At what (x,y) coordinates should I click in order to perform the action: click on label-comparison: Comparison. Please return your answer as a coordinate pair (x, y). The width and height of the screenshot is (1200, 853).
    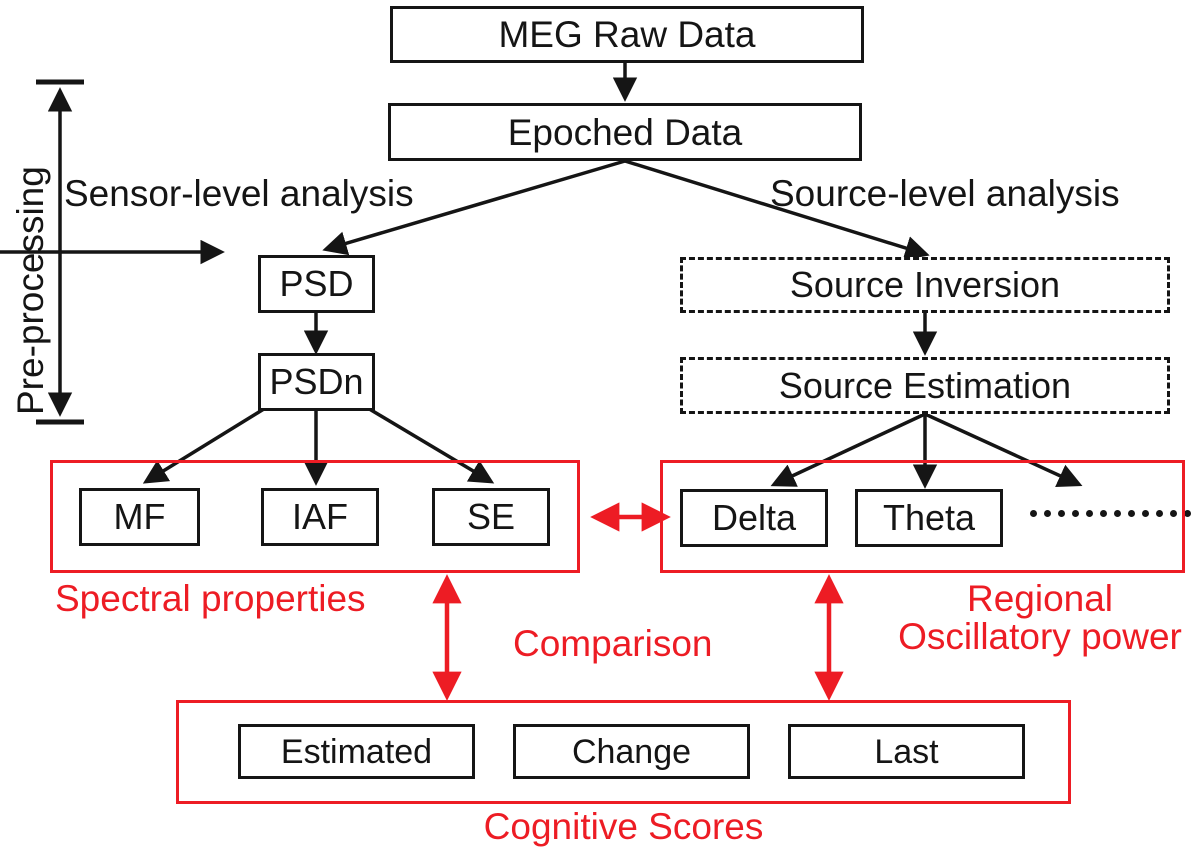
    Looking at the image, I should click on (612, 644).